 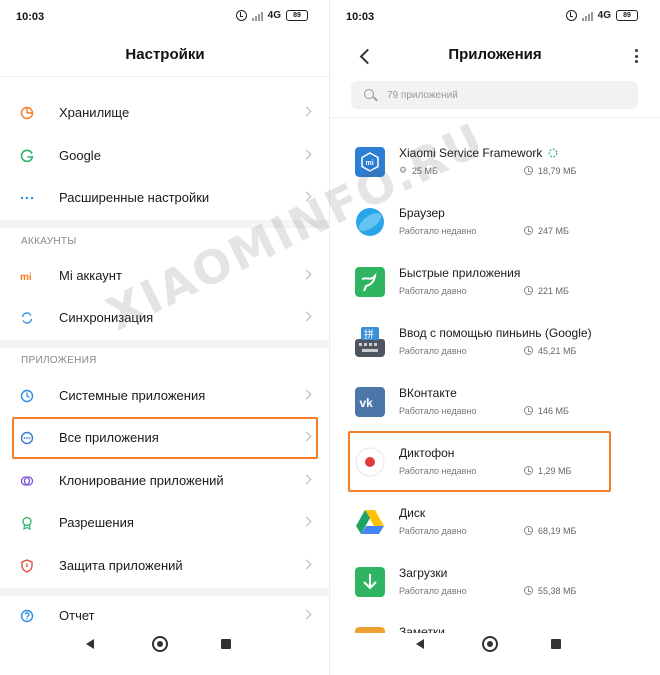 What do you see at coordinates (418, 170) in the screenshot?
I see `app-storage-size: 25 МБ` at bounding box center [418, 170].